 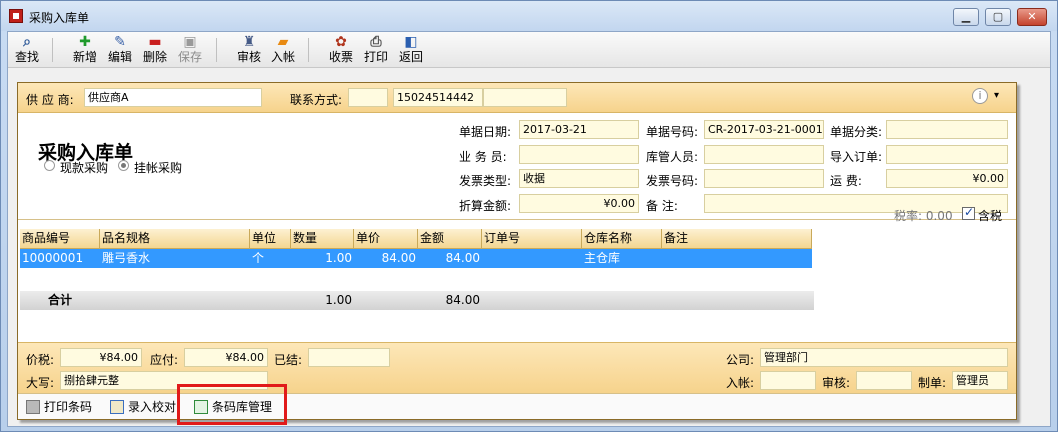 I want to click on grid-col-price: 单价, so click(x=386, y=239).